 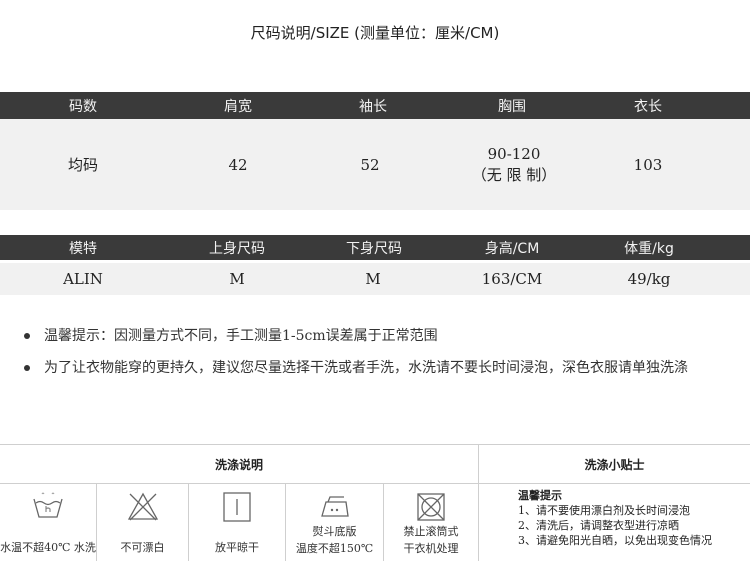 What do you see at coordinates (514, 164) in the screenshot?
I see `chest-cell: 90-120 （无 限 制）` at bounding box center [514, 164].